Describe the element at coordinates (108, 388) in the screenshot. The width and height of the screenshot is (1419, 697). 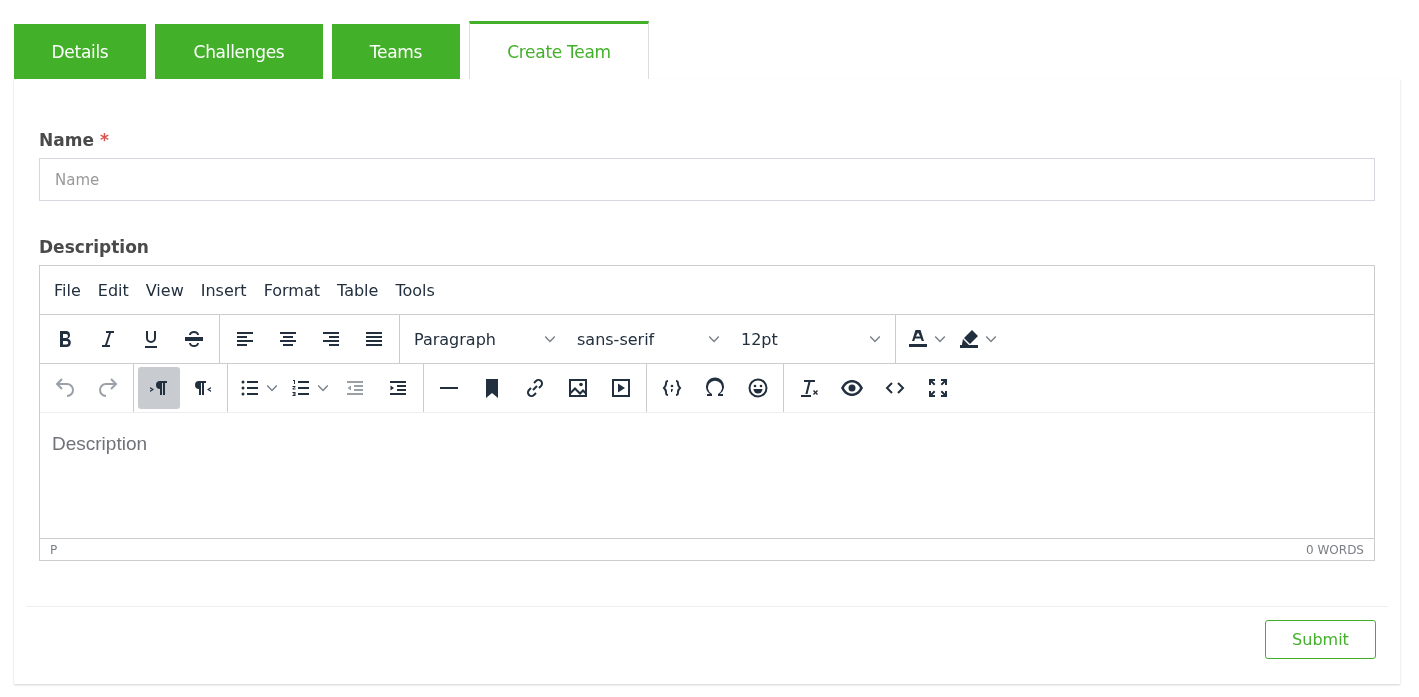
I see `redo-icon` at that location.